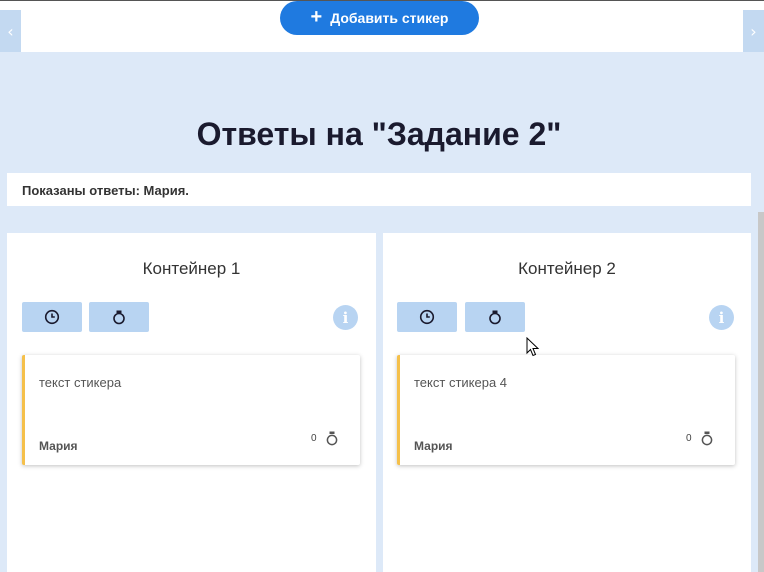  What do you see at coordinates (379, 134) in the screenshot?
I see `page-title: Ответы на "Задание 2"` at bounding box center [379, 134].